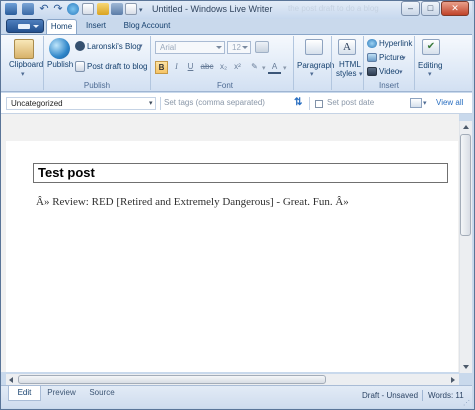 The width and height of the screenshot is (475, 410). What do you see at coordinates (446, 395) in the screenshot?
I see `word-count: Words: 11` at bounding box center [446, 395].